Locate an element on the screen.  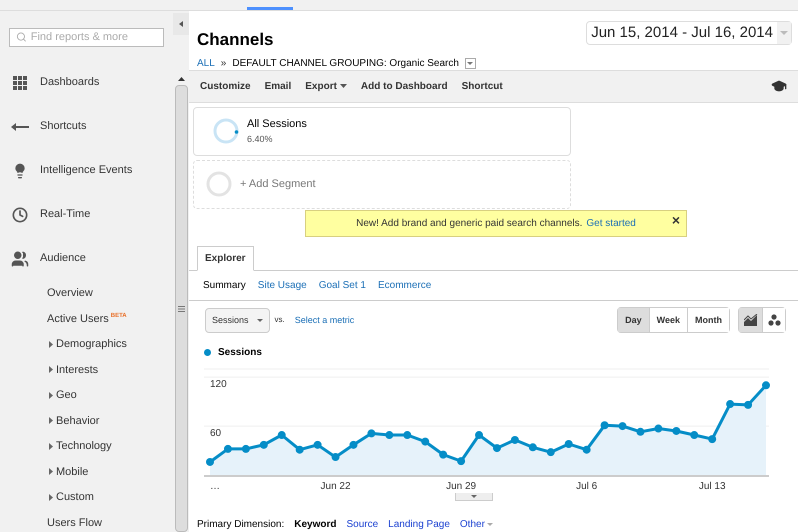
dimension-option: Source is located at coordinates (362, 524).